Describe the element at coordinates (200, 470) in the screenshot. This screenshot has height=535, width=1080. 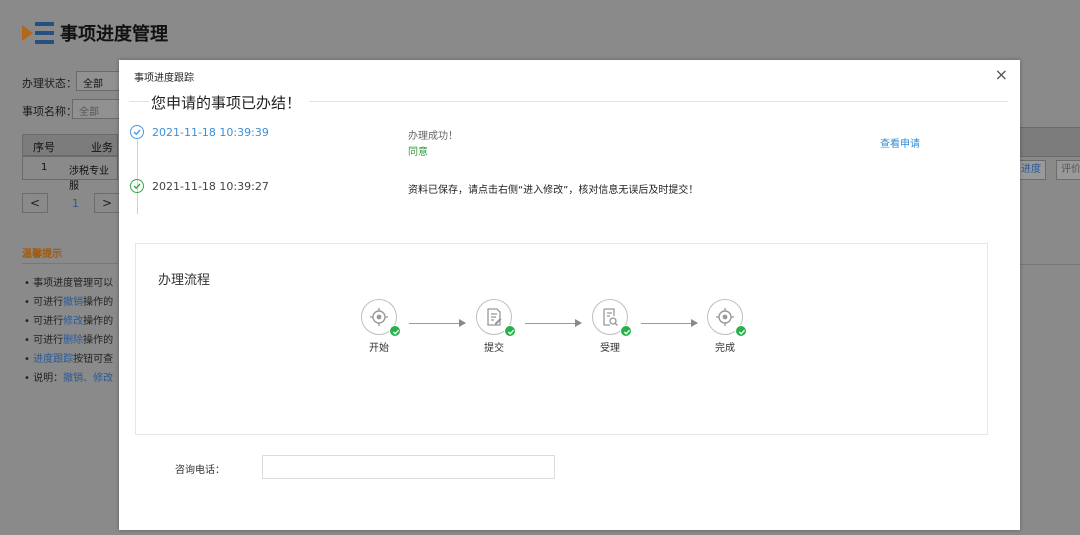
I see `phone-label: 咨询电话：` at that location.